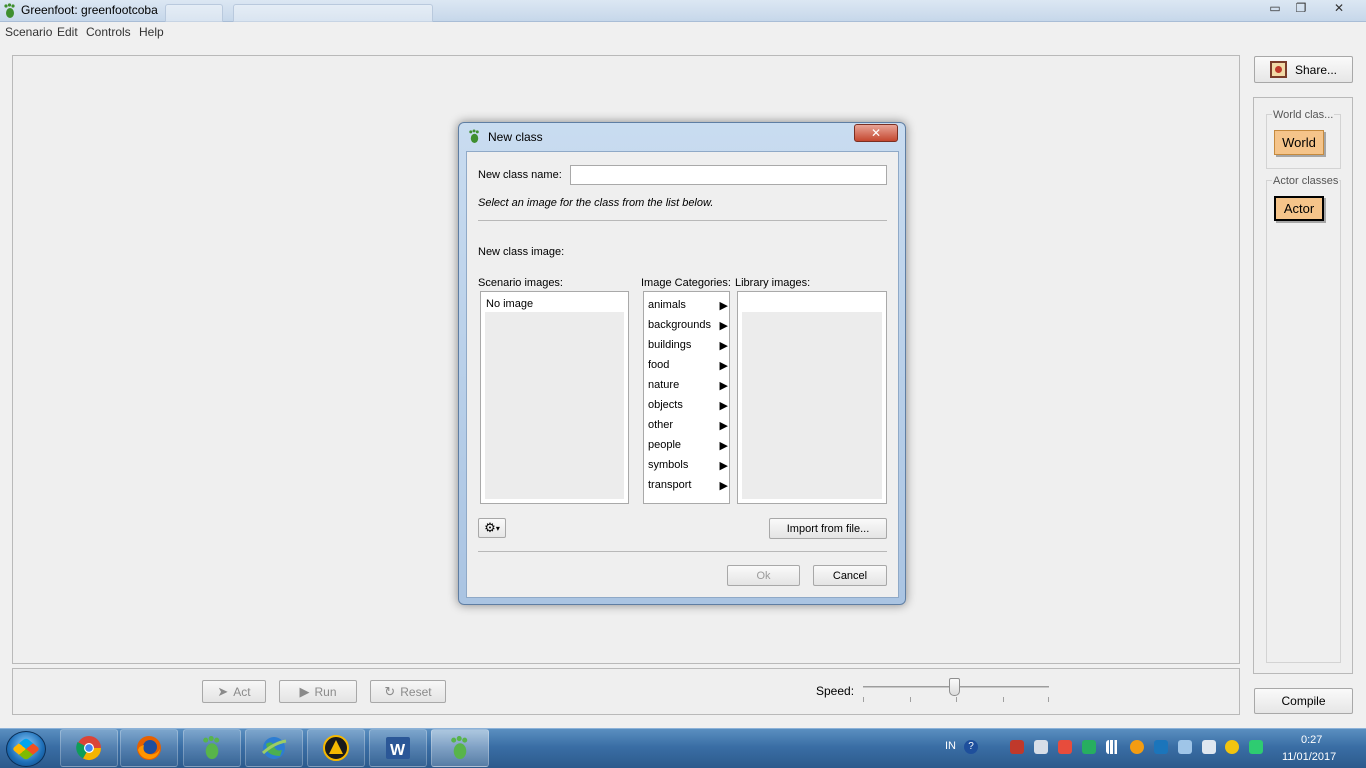 The height and width of the screenshot is (768, 1366). I want to click on globe-icon, so click(274, 748).